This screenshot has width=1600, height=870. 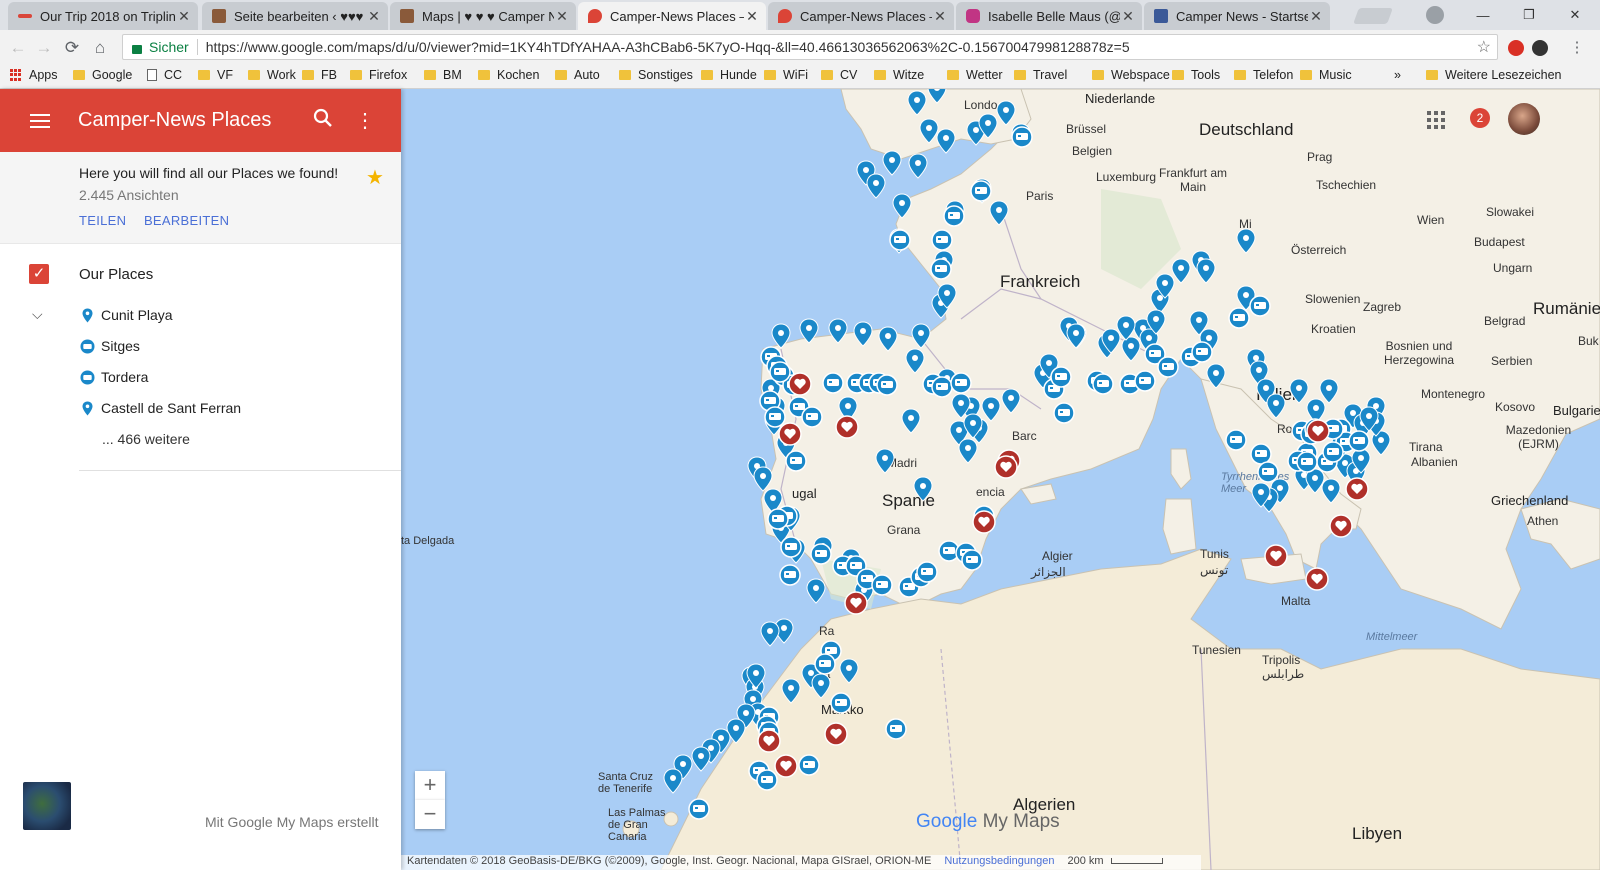 What do you see at coordinates (672, 16) in the screenshot?
I see `browser-tab-active: Camper-News Places – G ✕` at bounding box center [672, 16].